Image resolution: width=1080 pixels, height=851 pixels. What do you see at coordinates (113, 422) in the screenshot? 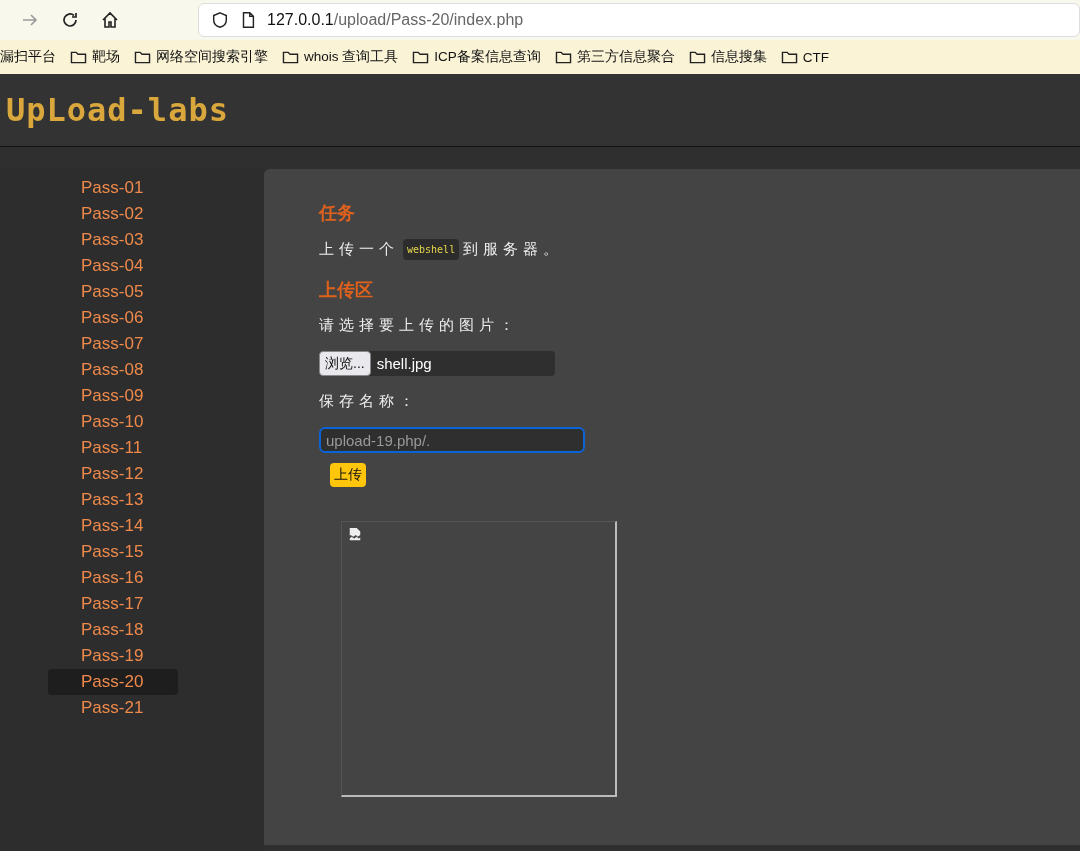
I see `sidebar-item: Pass-10` at bounding box center [113, 422].